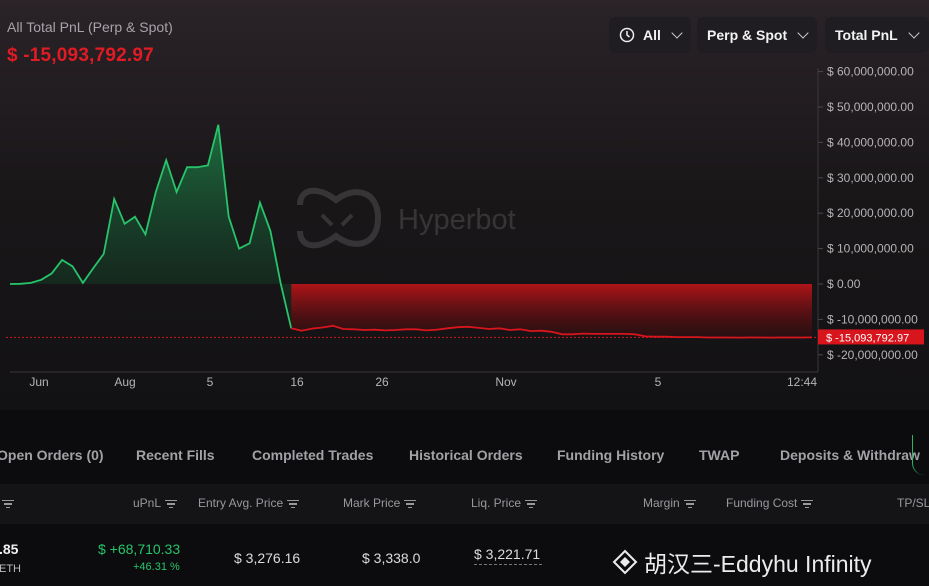  What do you see at coordinates (669, 503) in the screenshot?
I see `column-header-margin: Margin` at bounding box center [669, 503].